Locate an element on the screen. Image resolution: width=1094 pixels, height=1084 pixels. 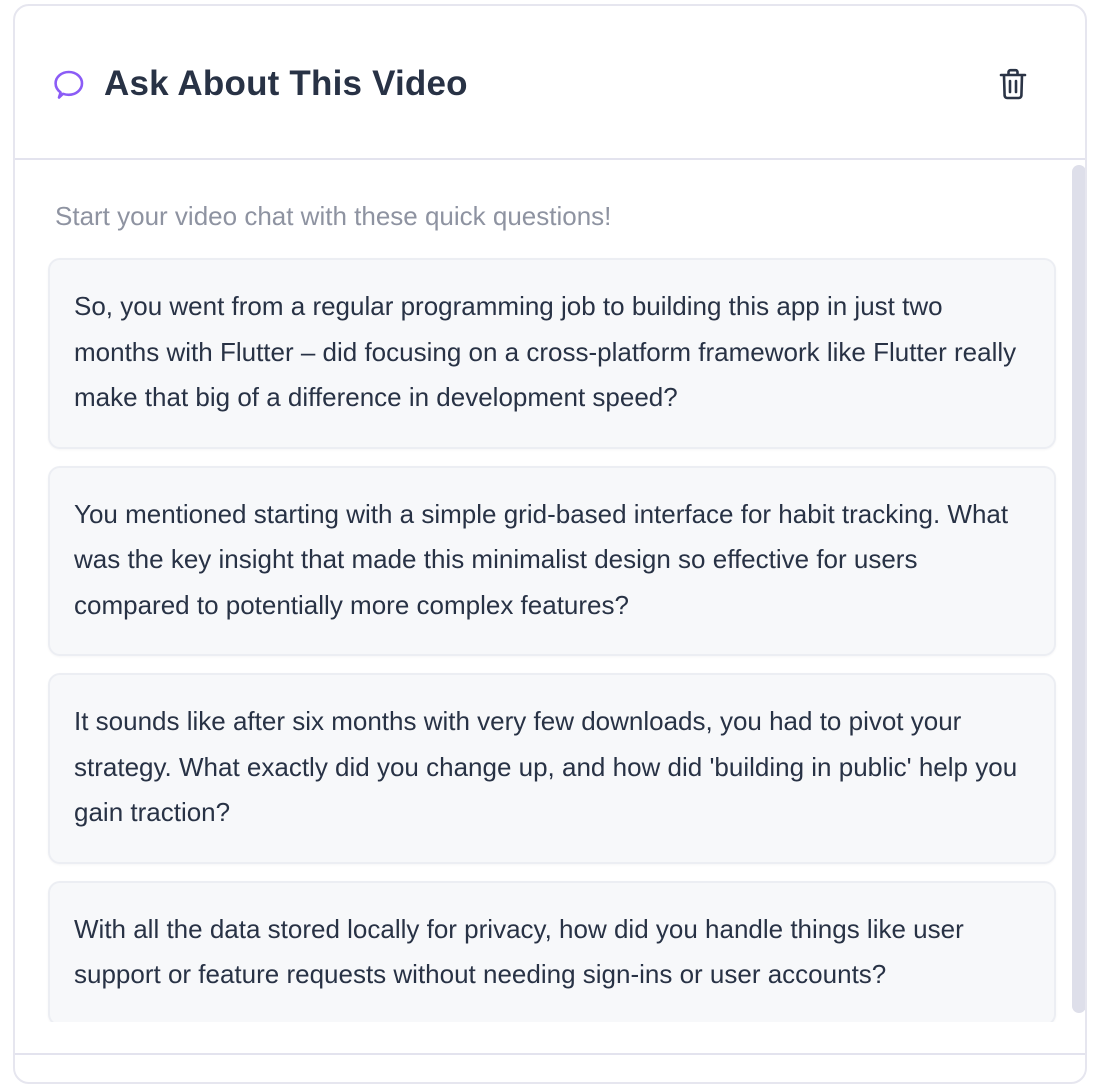
scrollbar is located at coordinates (1078, 589).